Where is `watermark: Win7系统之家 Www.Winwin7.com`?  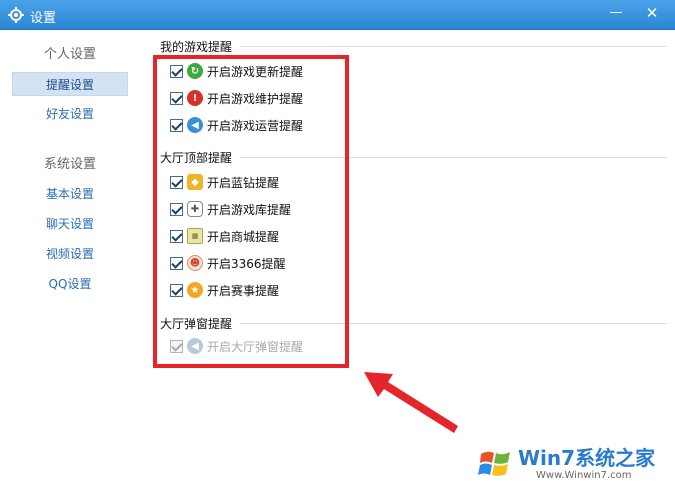 watermark: Win7系统之家 Www.Winwin7.com is located at coordinates (574, 465).